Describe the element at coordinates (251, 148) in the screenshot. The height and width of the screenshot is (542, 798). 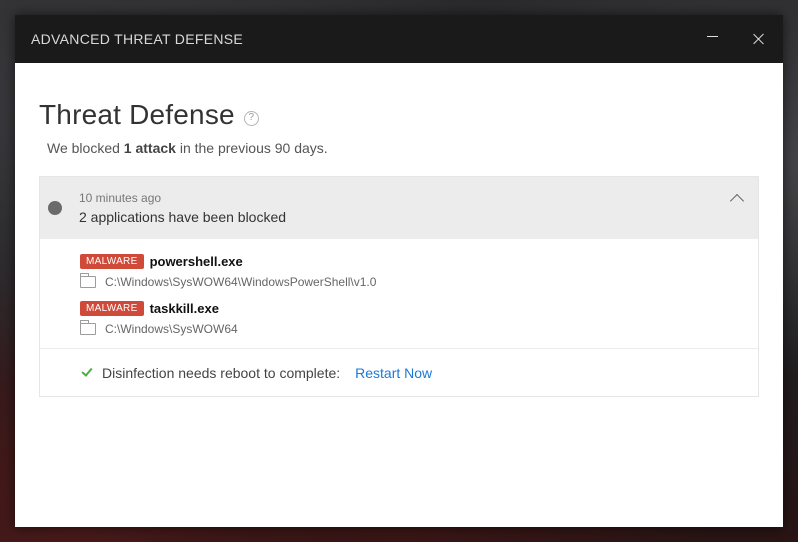
I see `summary-suffix: in the previous 90 days.` at that location.